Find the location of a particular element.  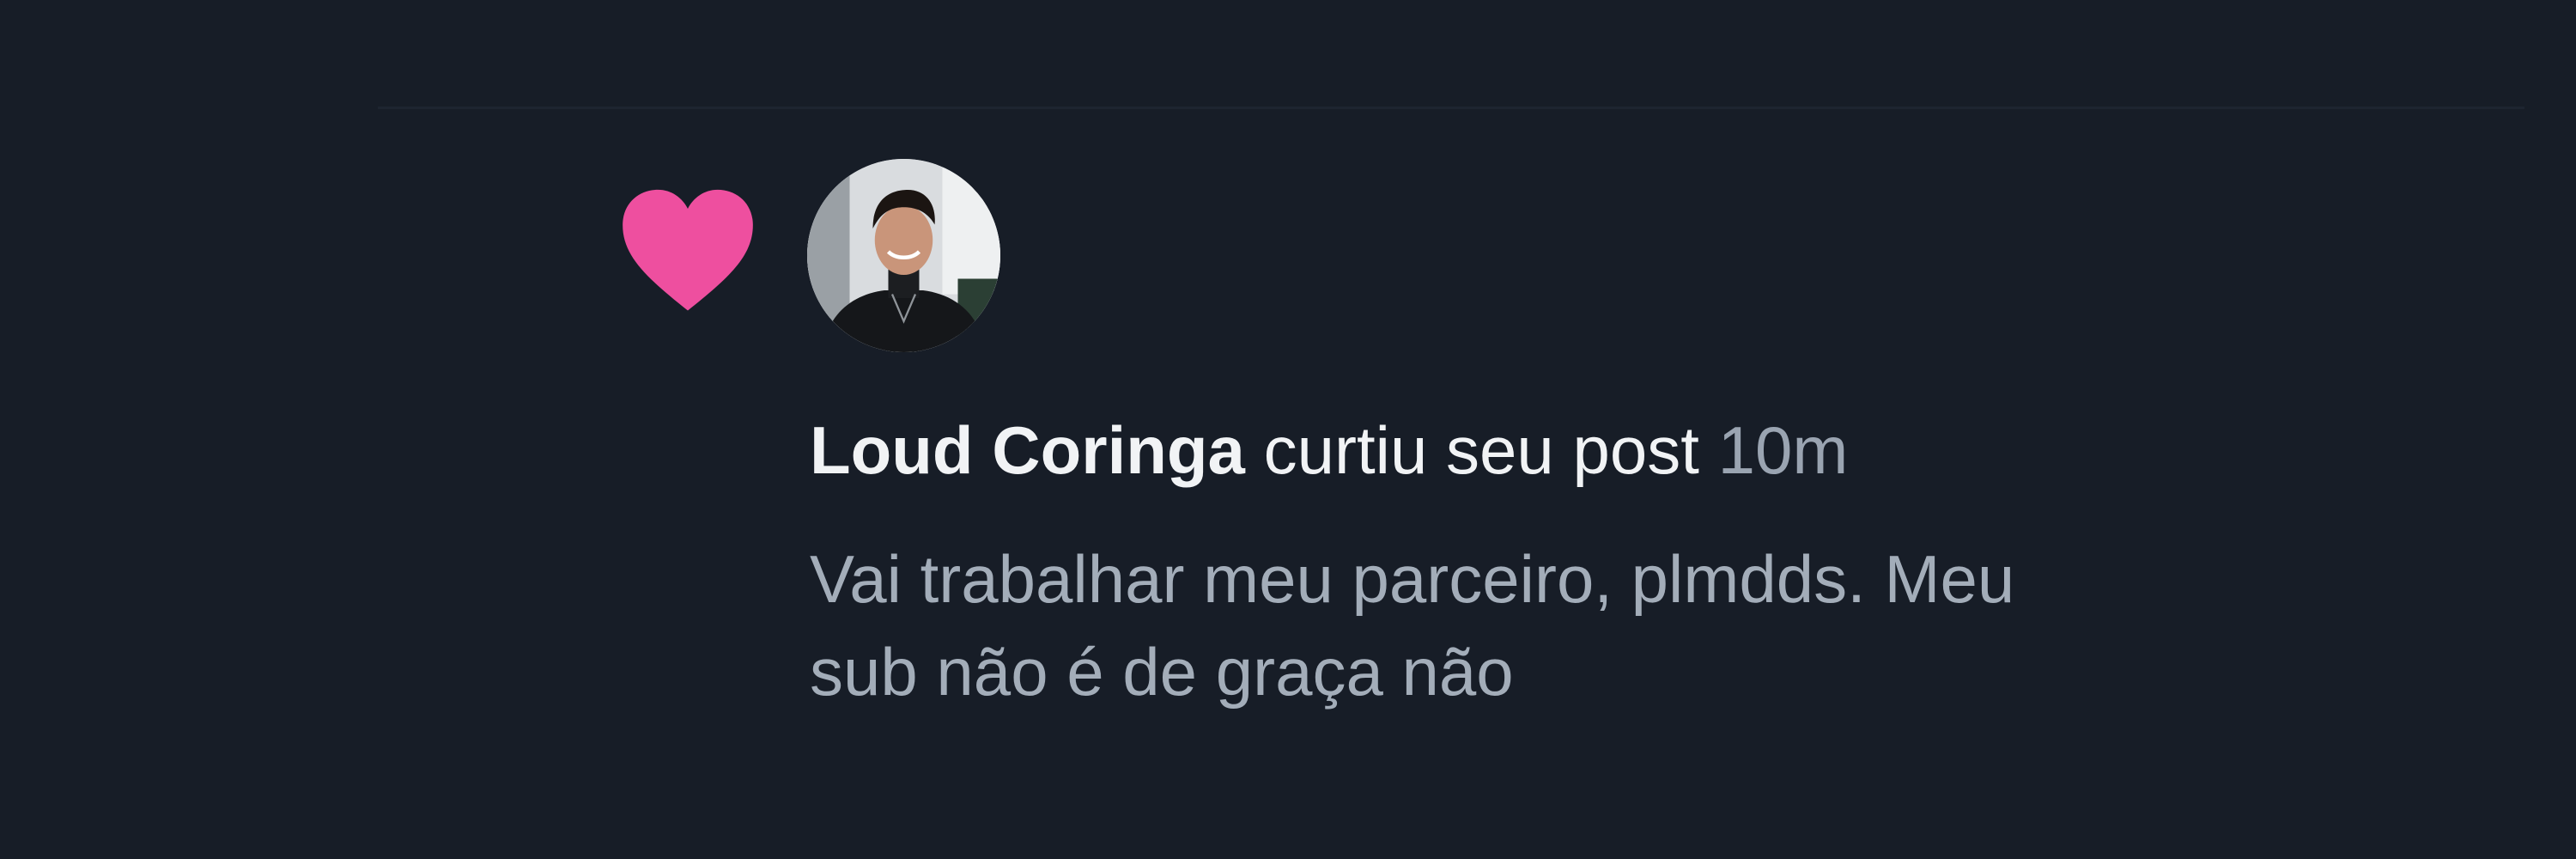

heart-icon is located at coordinates (688, 250).